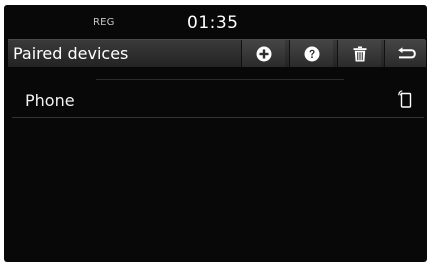 This screenshot has width=433, height=267. What do you see at coordinates (220, 79) in the screenshot?
I see `list-top-divider` at bounding box center [220, 79].